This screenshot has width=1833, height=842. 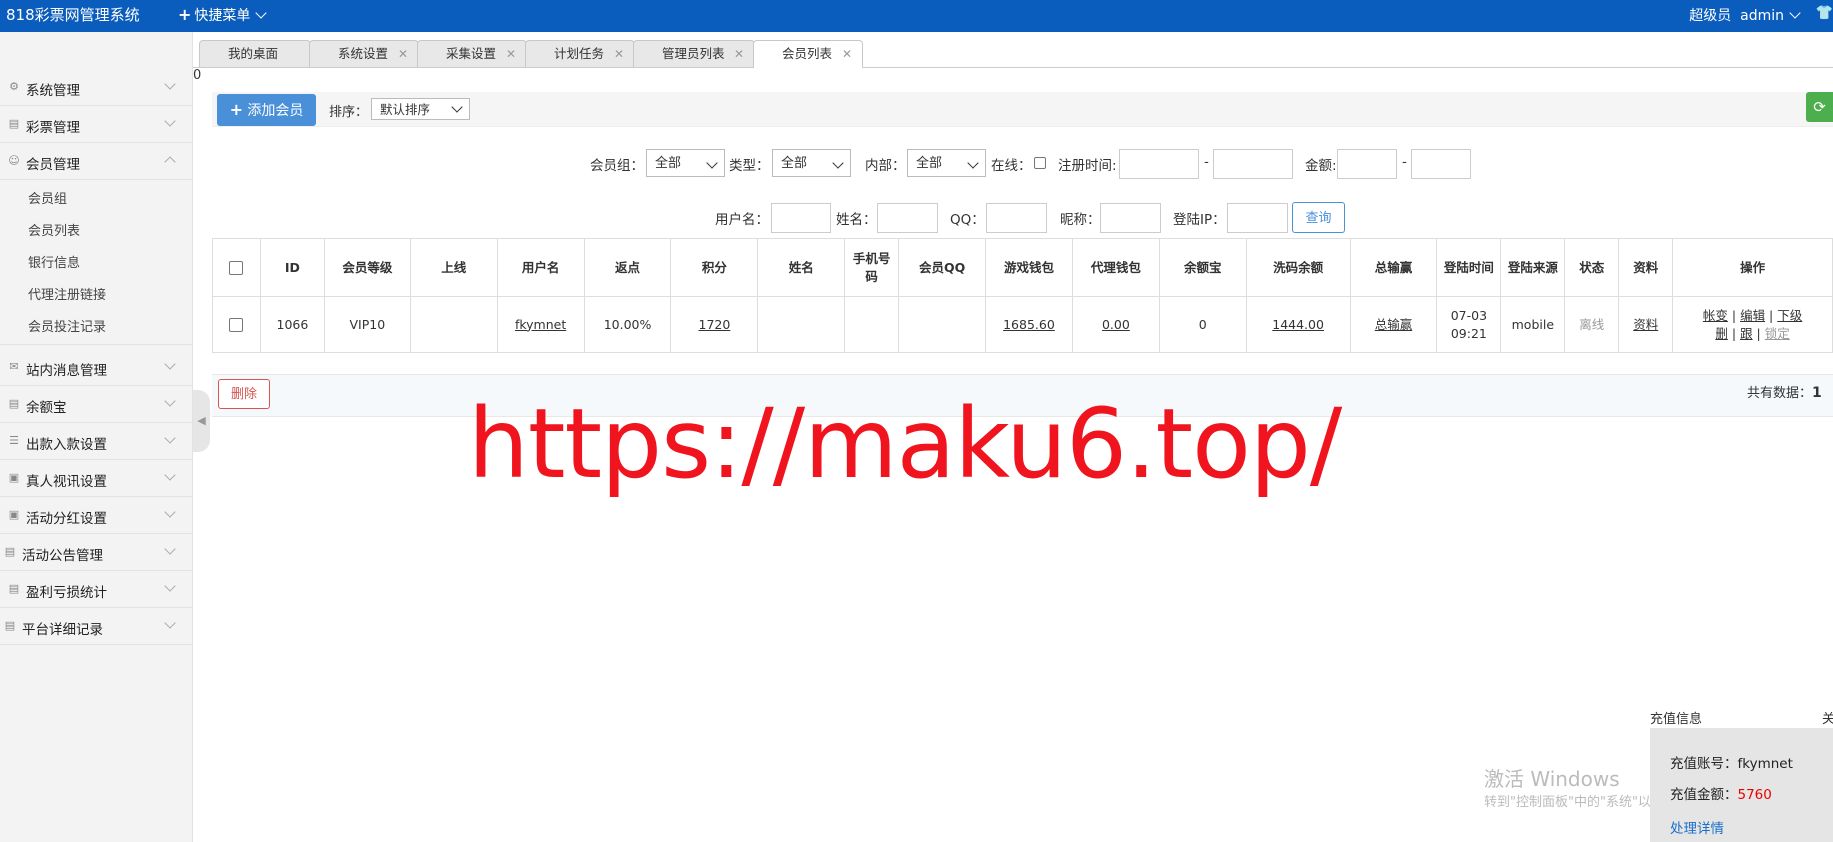 What do you see at coordinates (1016, 218) in the screenshot?
I see `qq-filter-input` at bounding box center [1016, 218].